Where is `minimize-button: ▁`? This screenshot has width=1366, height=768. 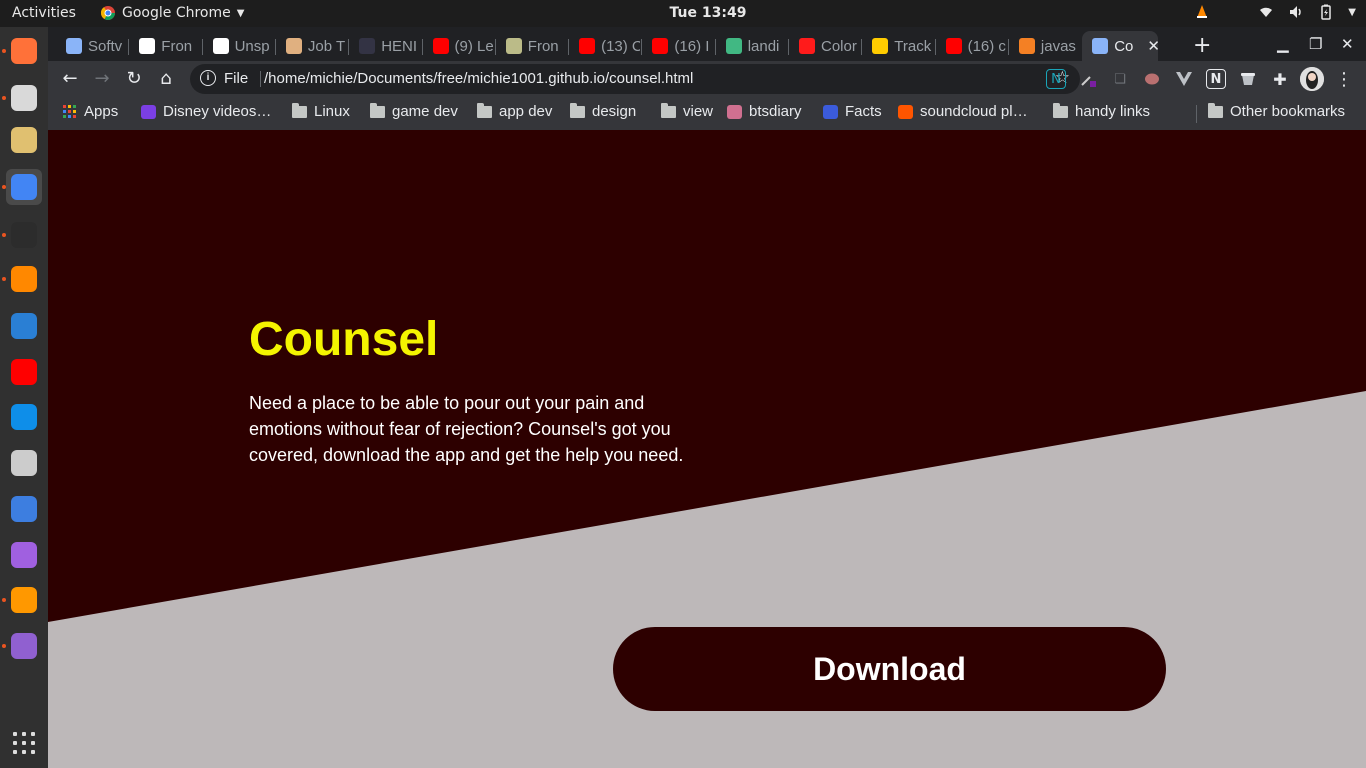 minimize-button: ▁ is located at coordinates (1283, 44).